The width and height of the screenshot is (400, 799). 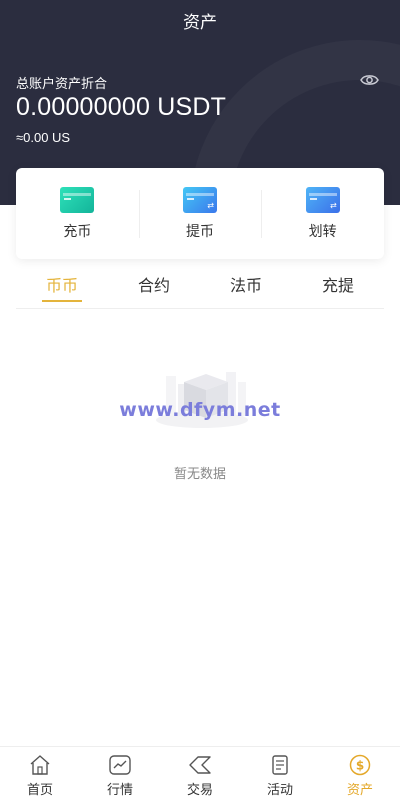 I want to click on tabbar-home-label: 首页, so click(x=39, y=790).